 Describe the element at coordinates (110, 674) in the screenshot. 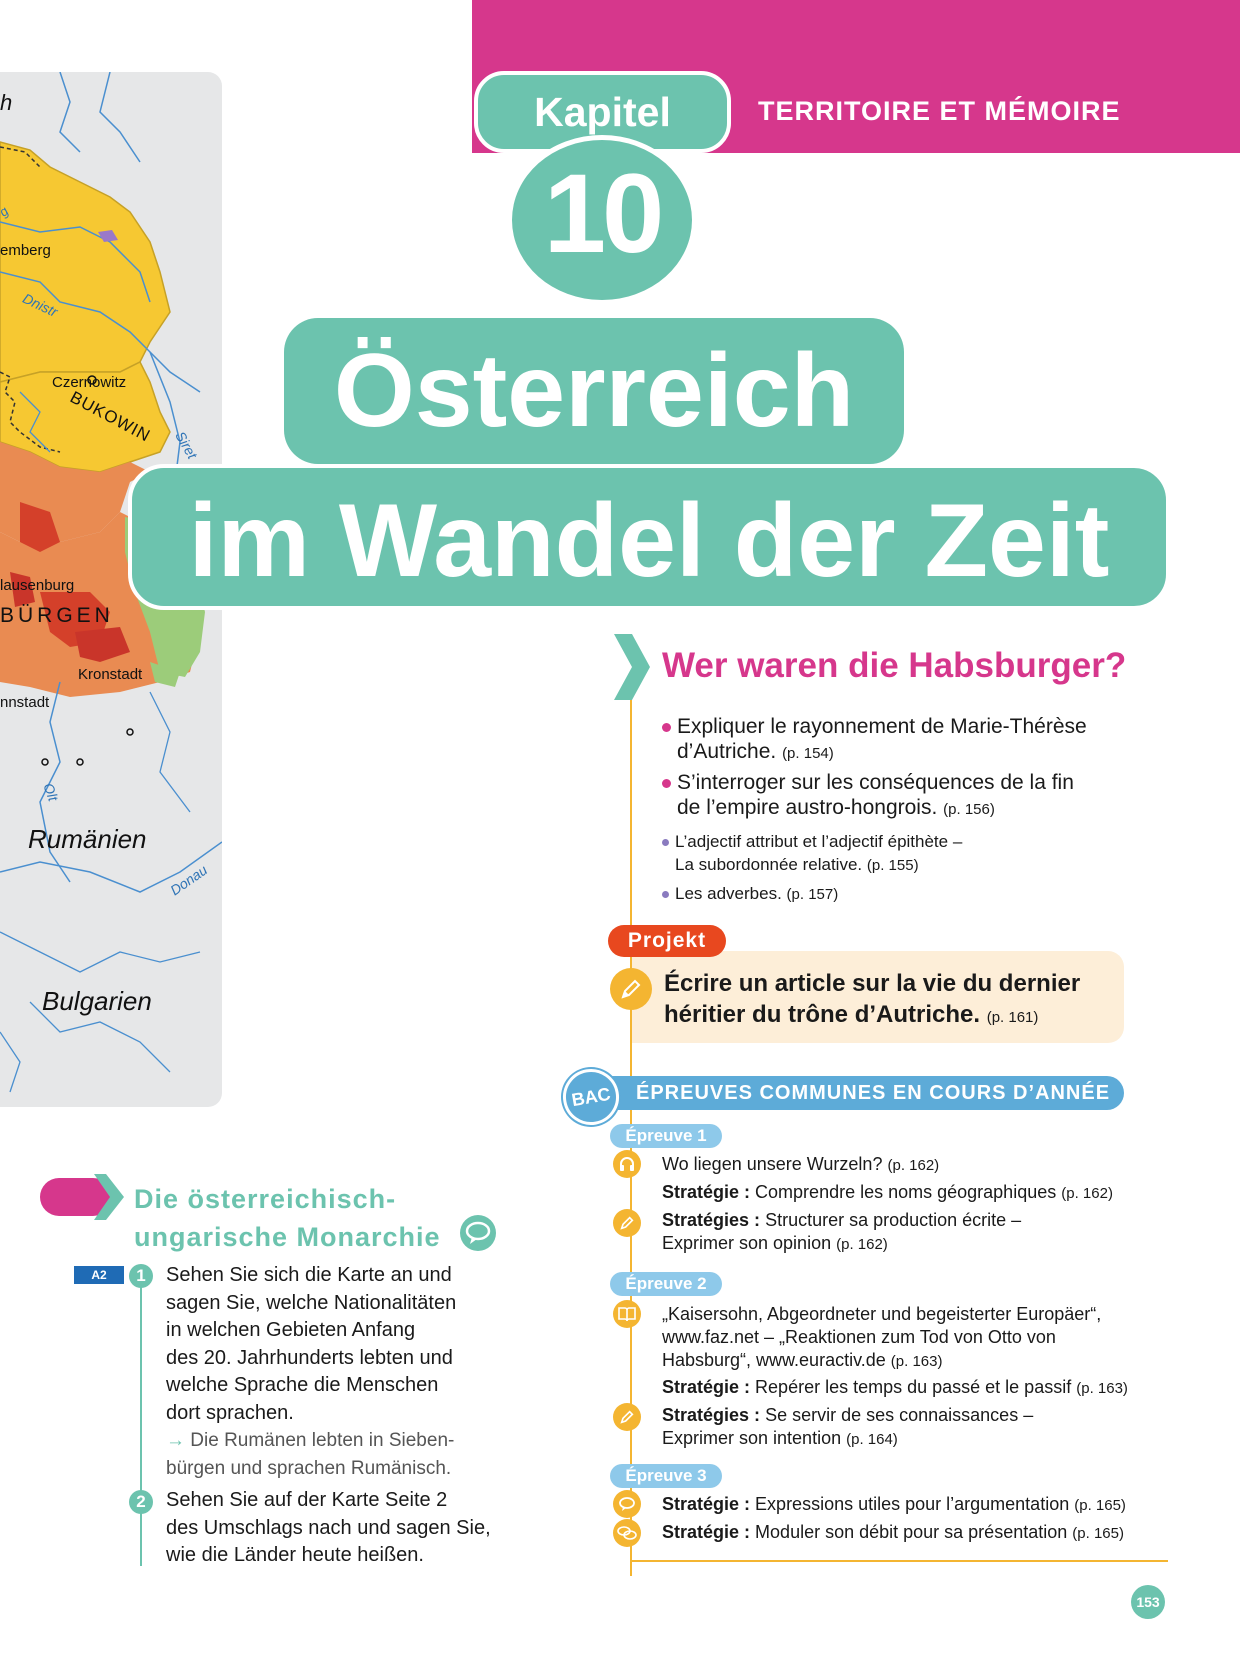

I see `map-label-kronstadt: Kronstadt` at that location.